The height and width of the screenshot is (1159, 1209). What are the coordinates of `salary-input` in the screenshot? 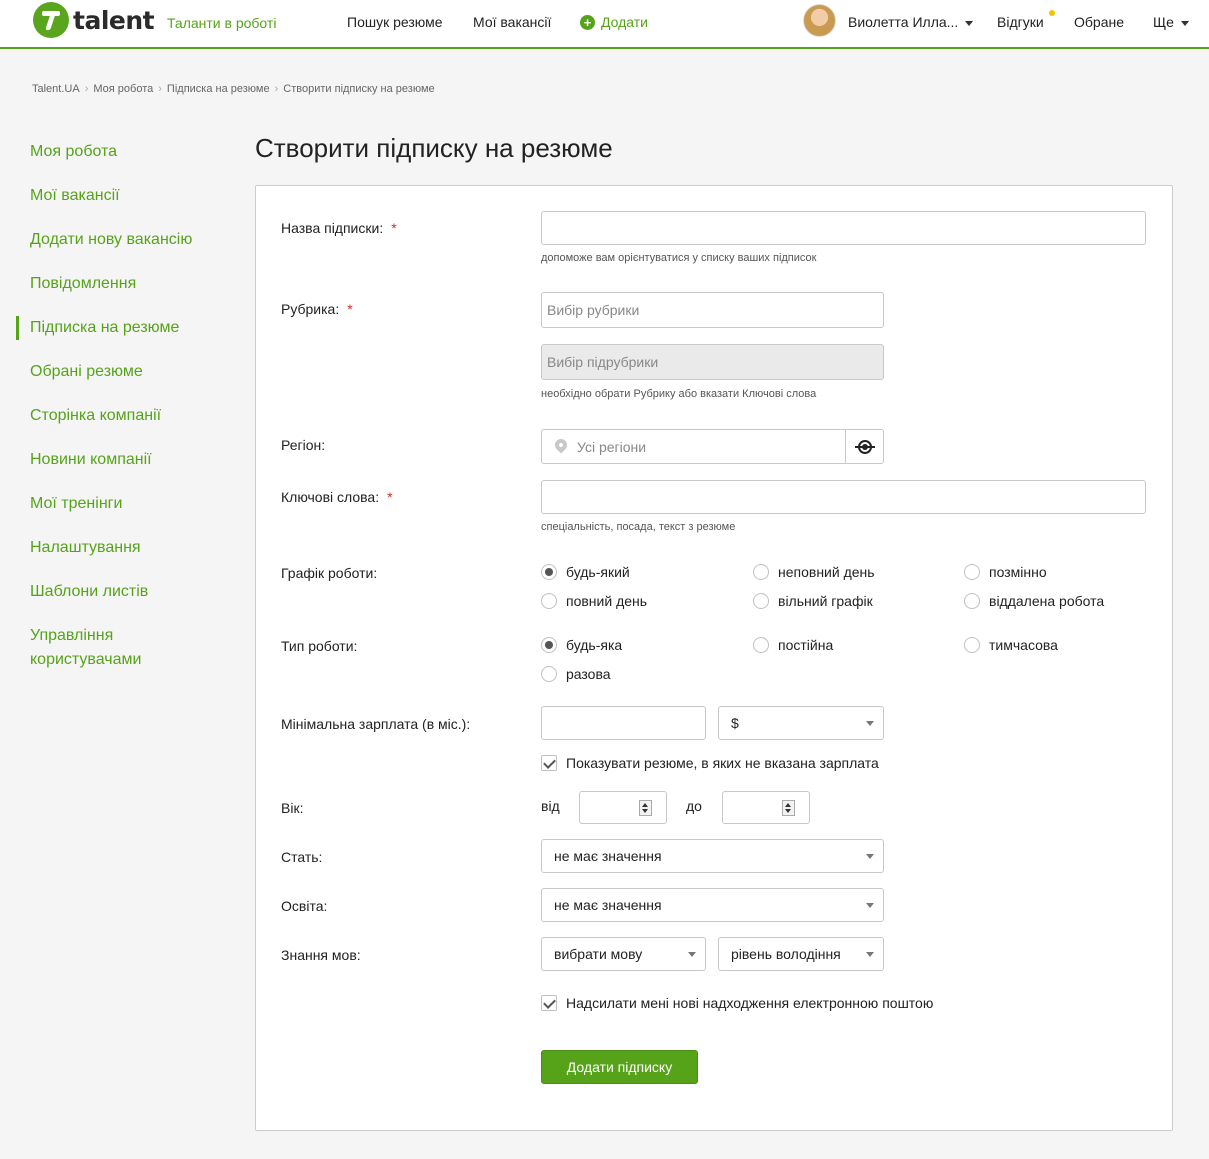 It's located at (623, 723).